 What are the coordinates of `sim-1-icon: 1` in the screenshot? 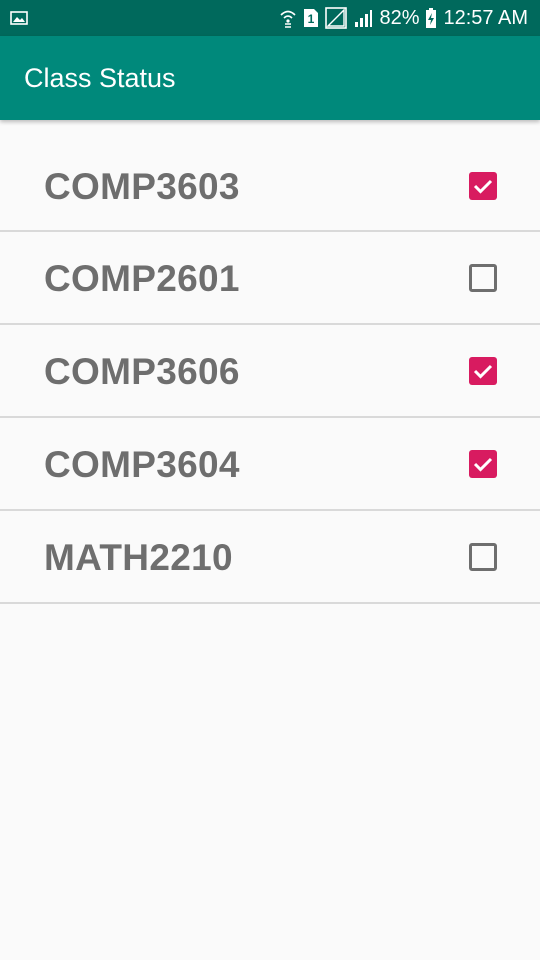 It's located at (311, 18).